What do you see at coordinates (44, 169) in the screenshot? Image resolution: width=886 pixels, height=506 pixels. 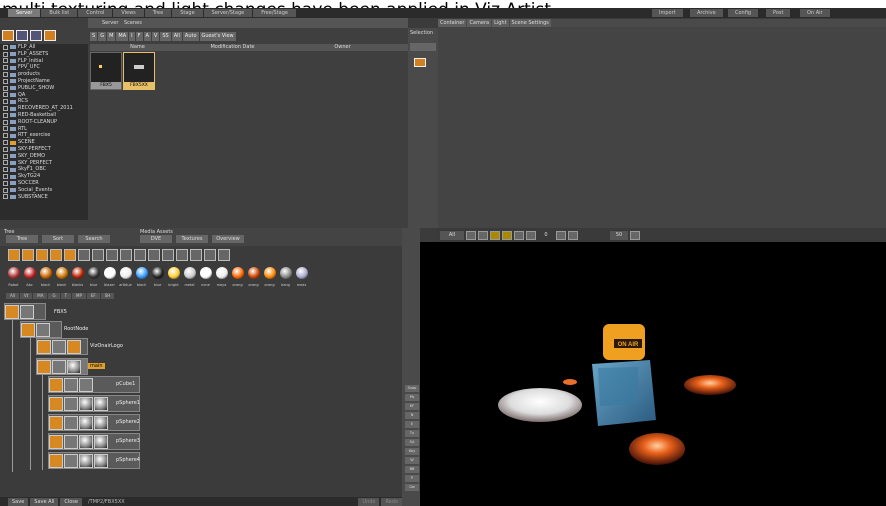 I see `tree-item: SkyF1_OBC` at bounding box center [44, 169].